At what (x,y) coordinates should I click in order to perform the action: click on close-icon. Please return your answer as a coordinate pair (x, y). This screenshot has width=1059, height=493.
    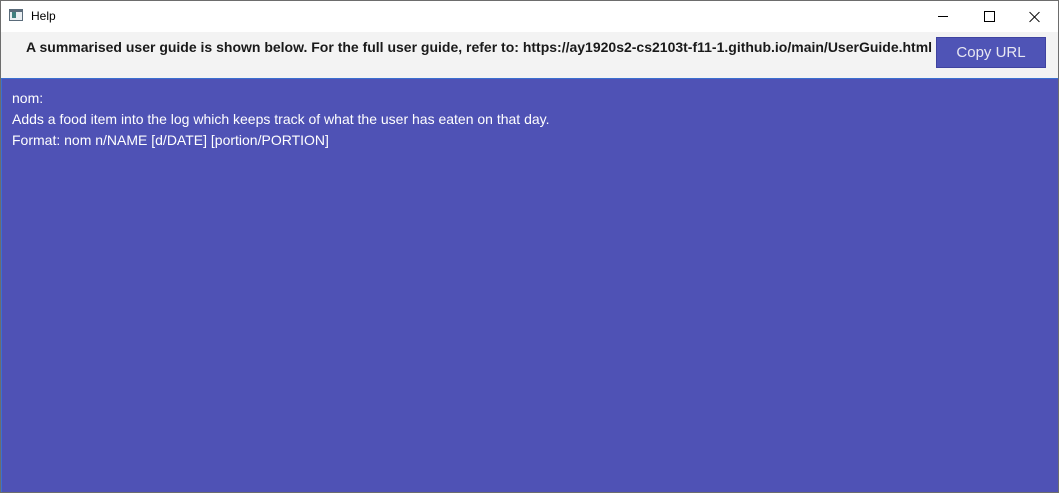
    Looking at the image, I should click on (1035, 17).